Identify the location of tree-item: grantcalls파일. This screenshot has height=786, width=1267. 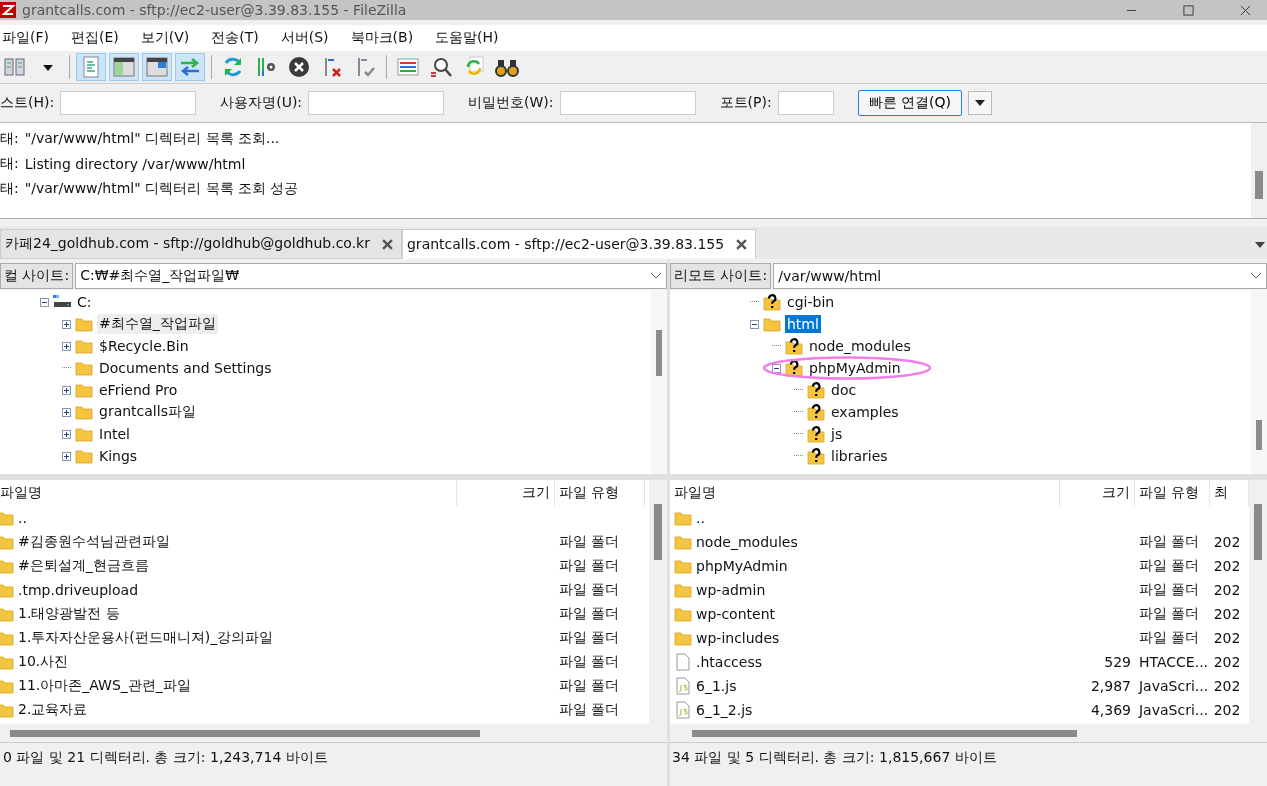
(147, 412).